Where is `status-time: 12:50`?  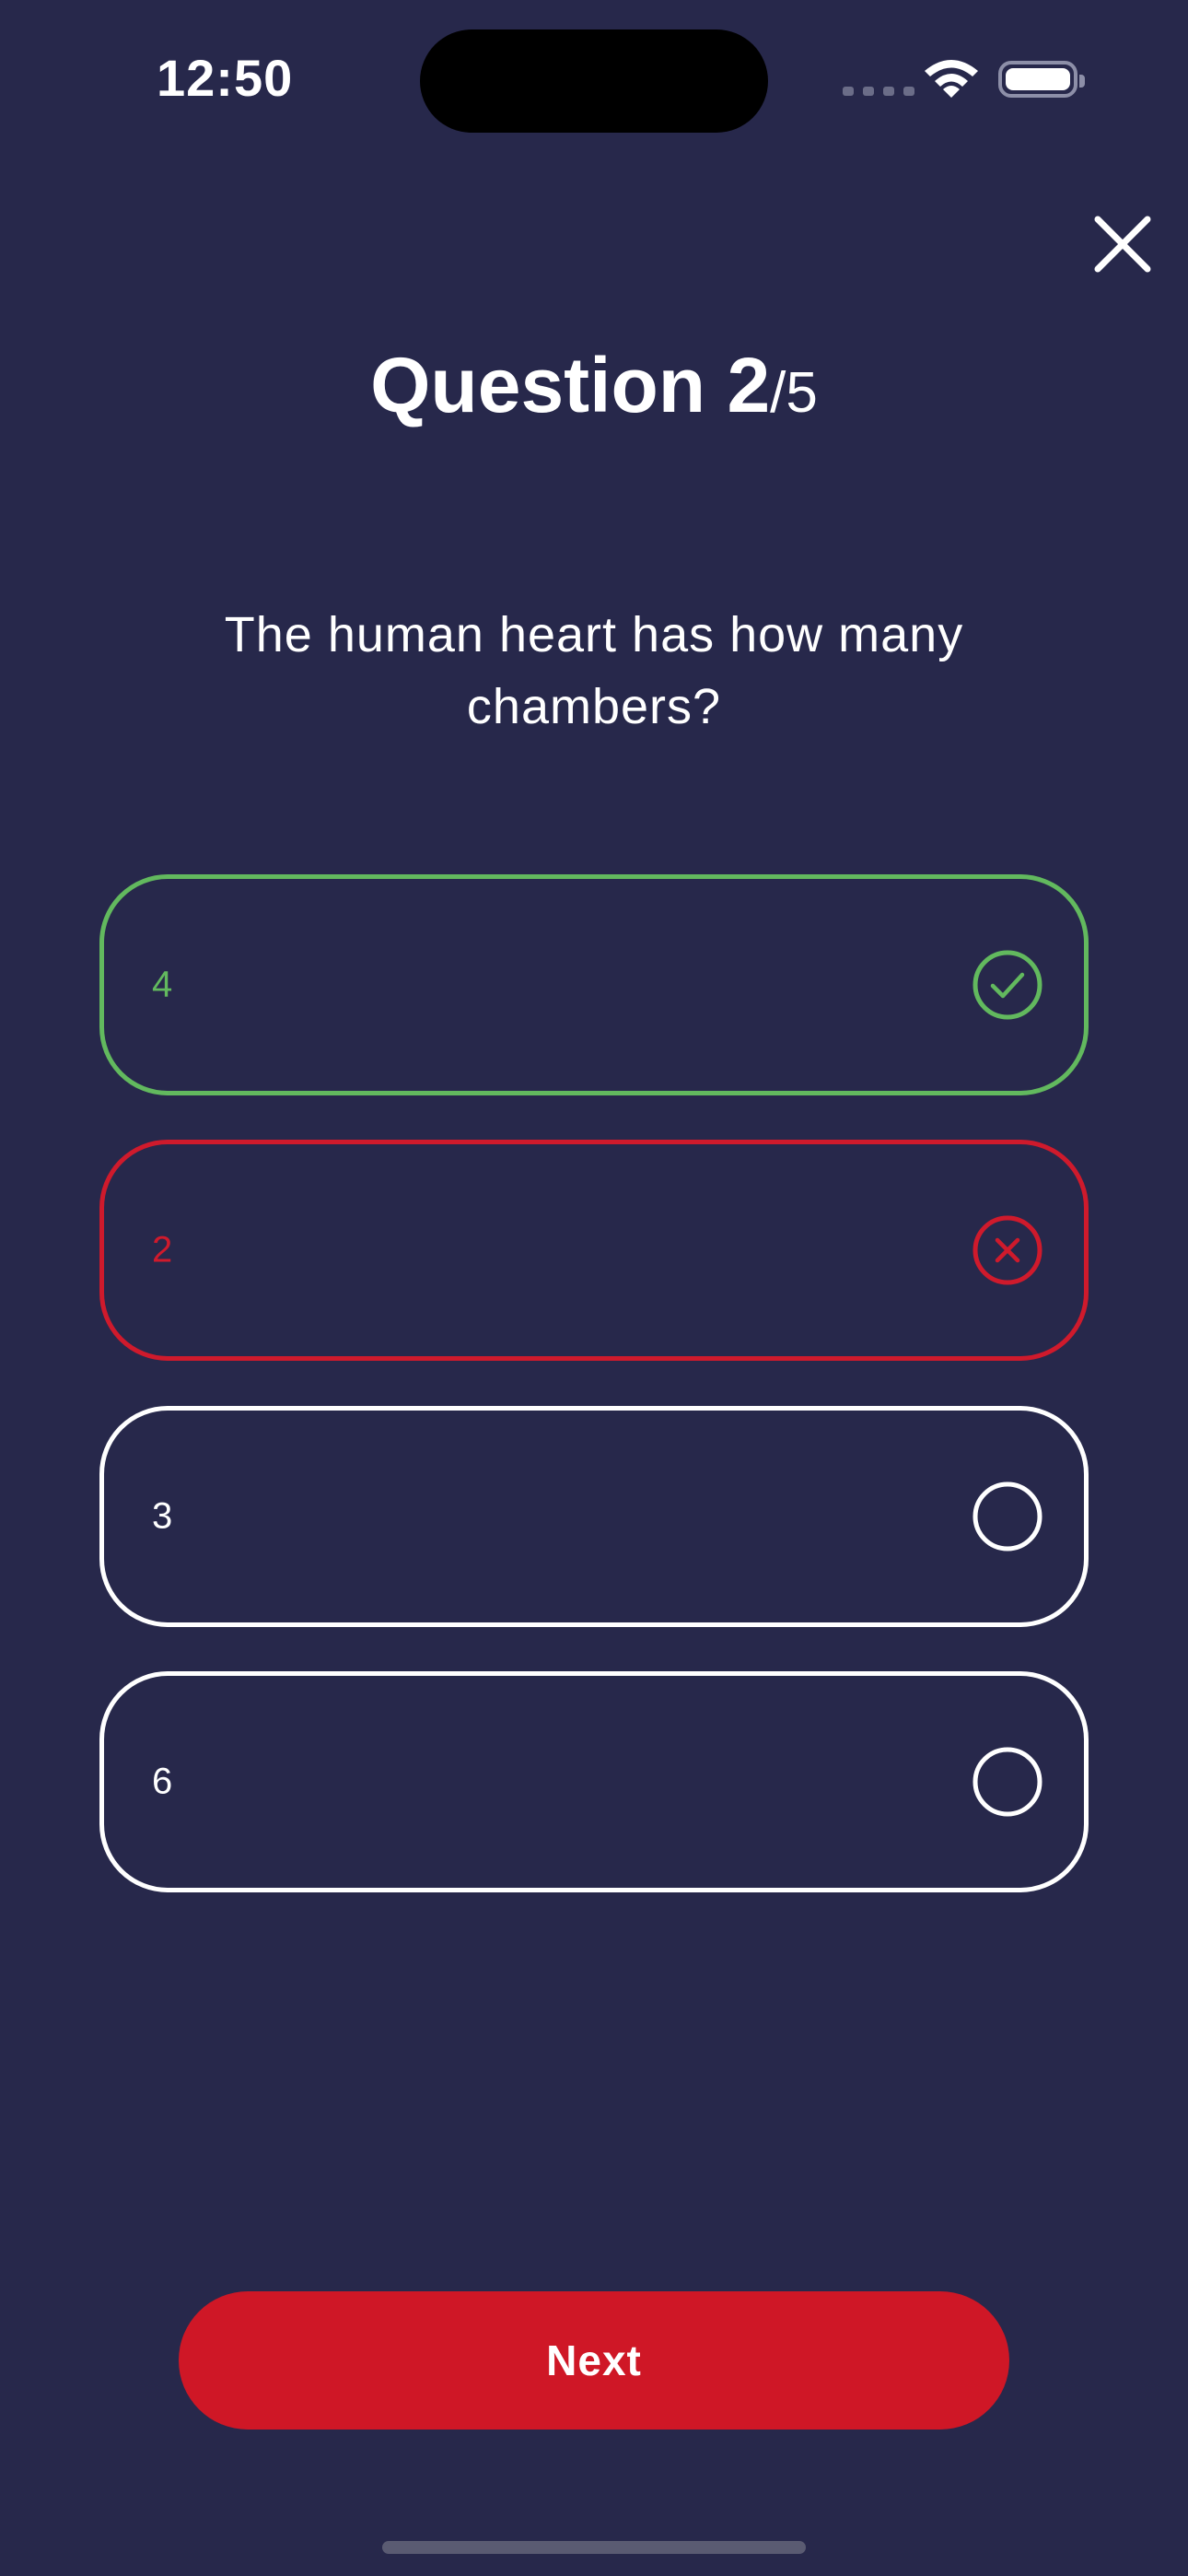 status-time: 12:50 is located at coordinates (225, 78).